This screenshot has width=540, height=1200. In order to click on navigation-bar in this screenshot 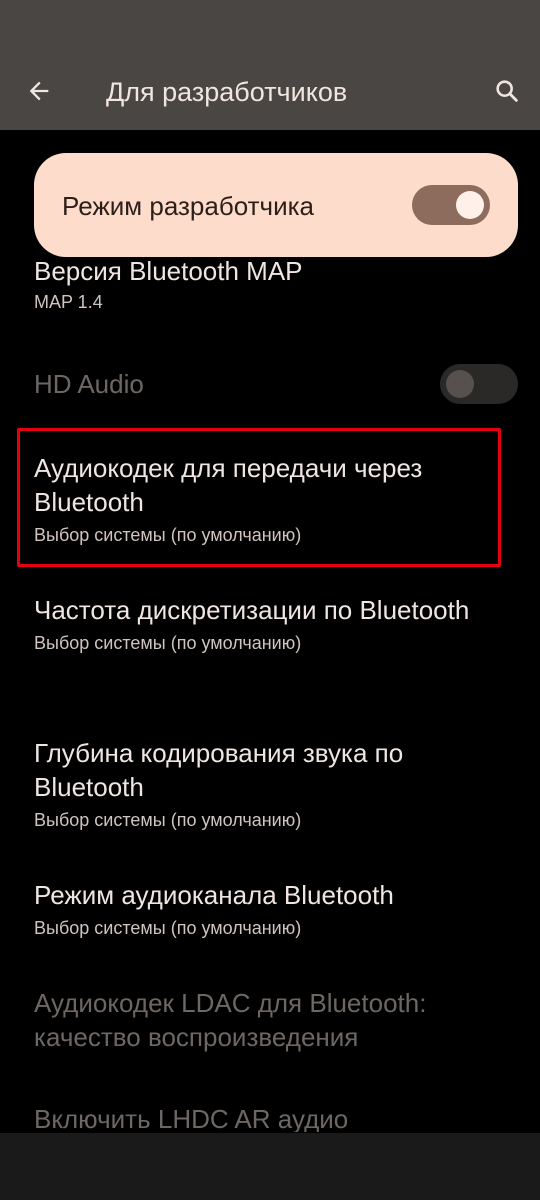, I will do `click(270, 1166)`.